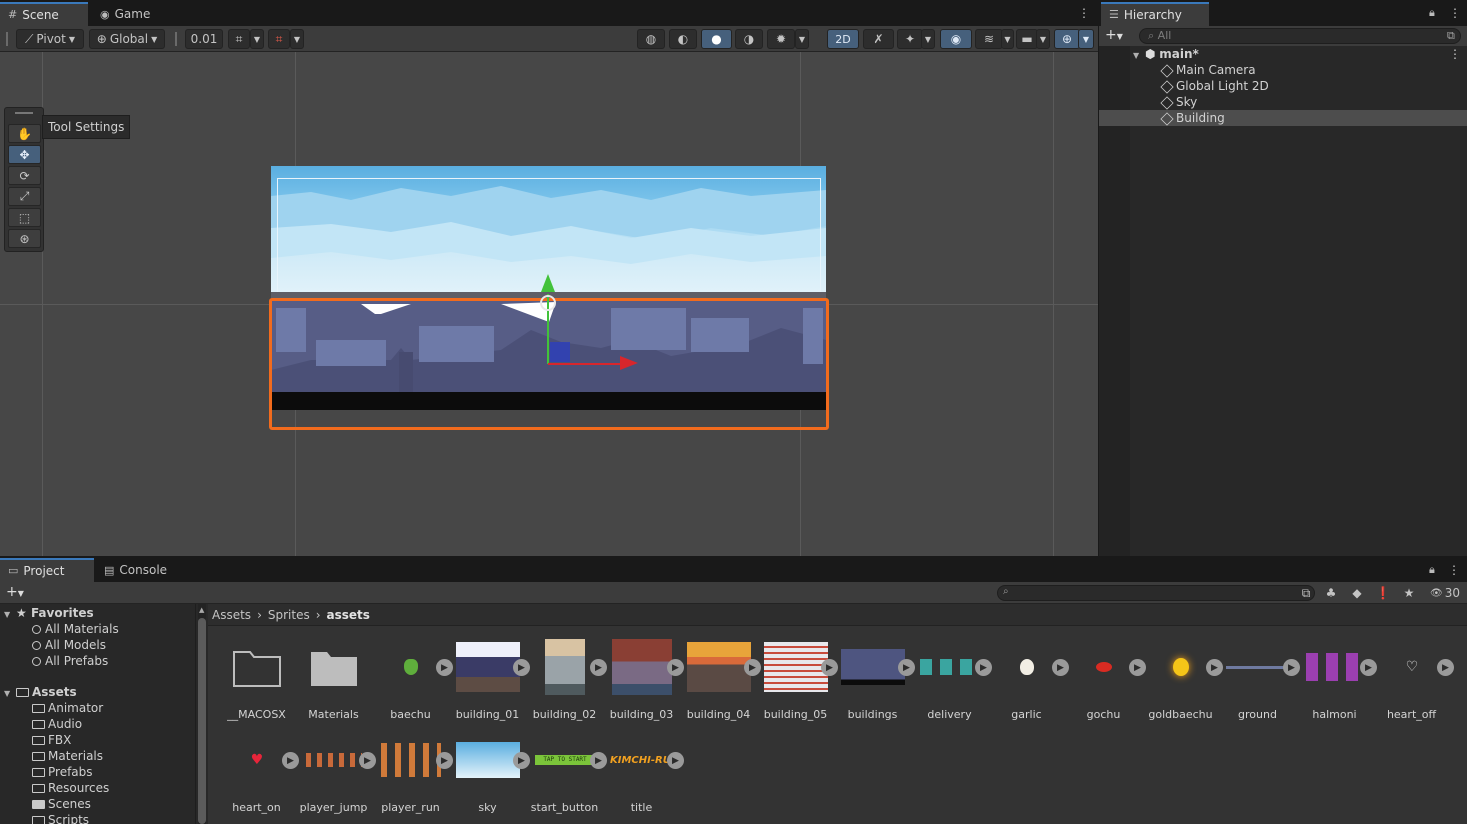  I want to click on asset-item: ▶ building_02, so click(566, 683).